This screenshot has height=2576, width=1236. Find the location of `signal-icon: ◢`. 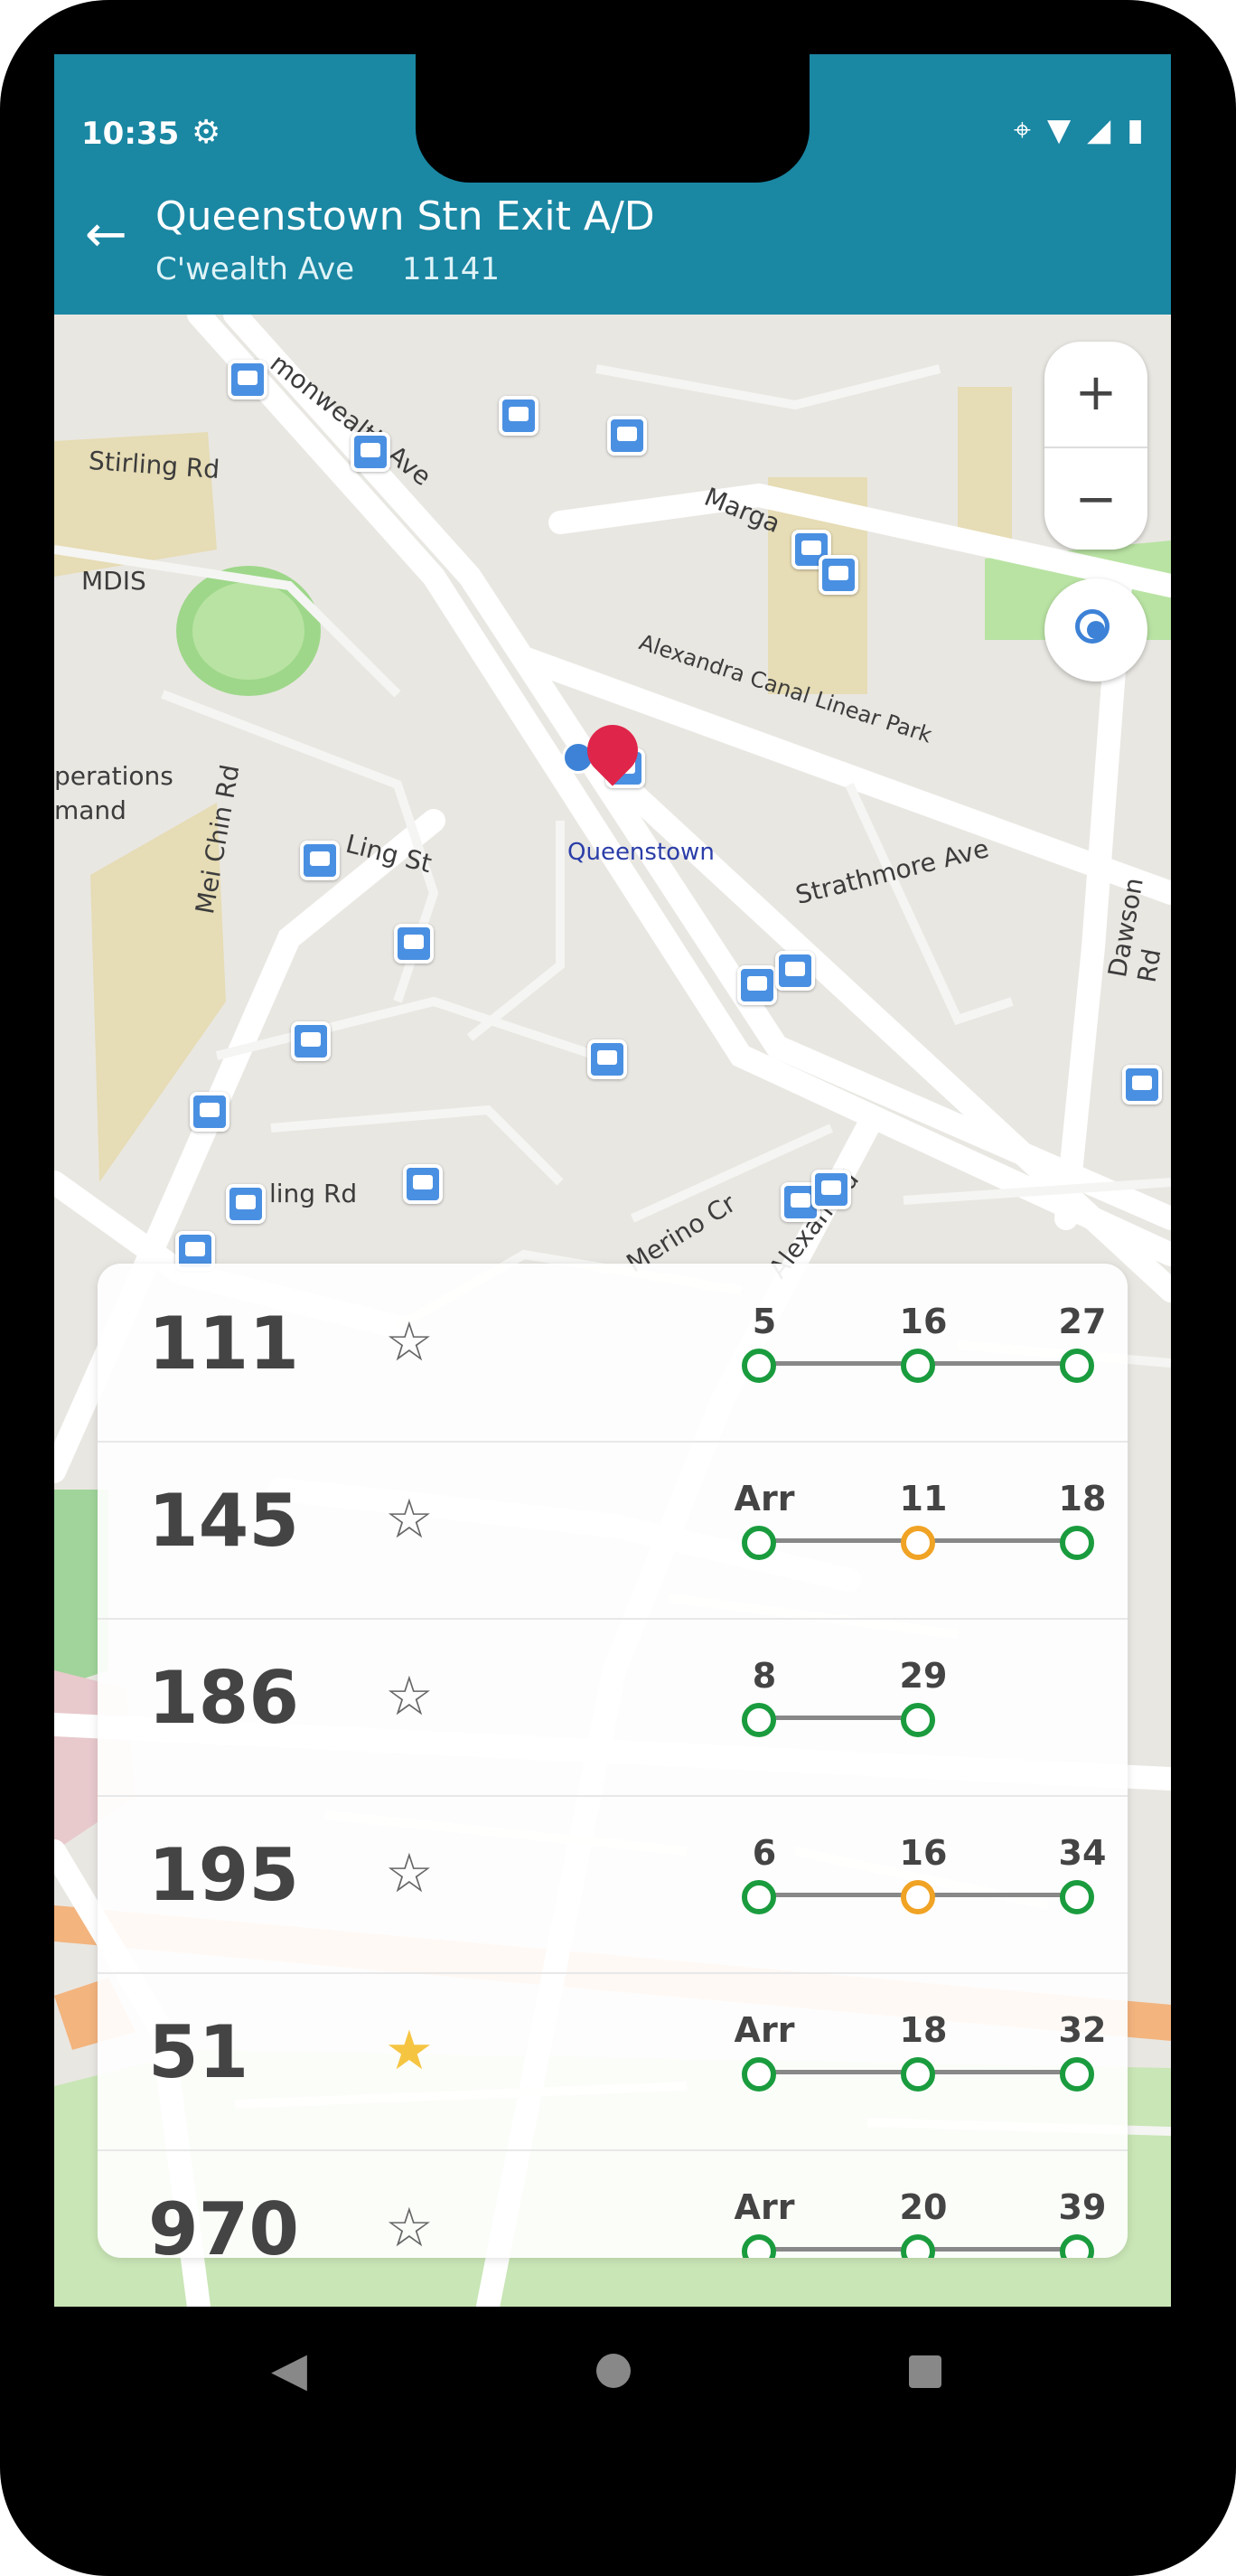

signal-icon: ◢ is located at coordinates (1099, 130).